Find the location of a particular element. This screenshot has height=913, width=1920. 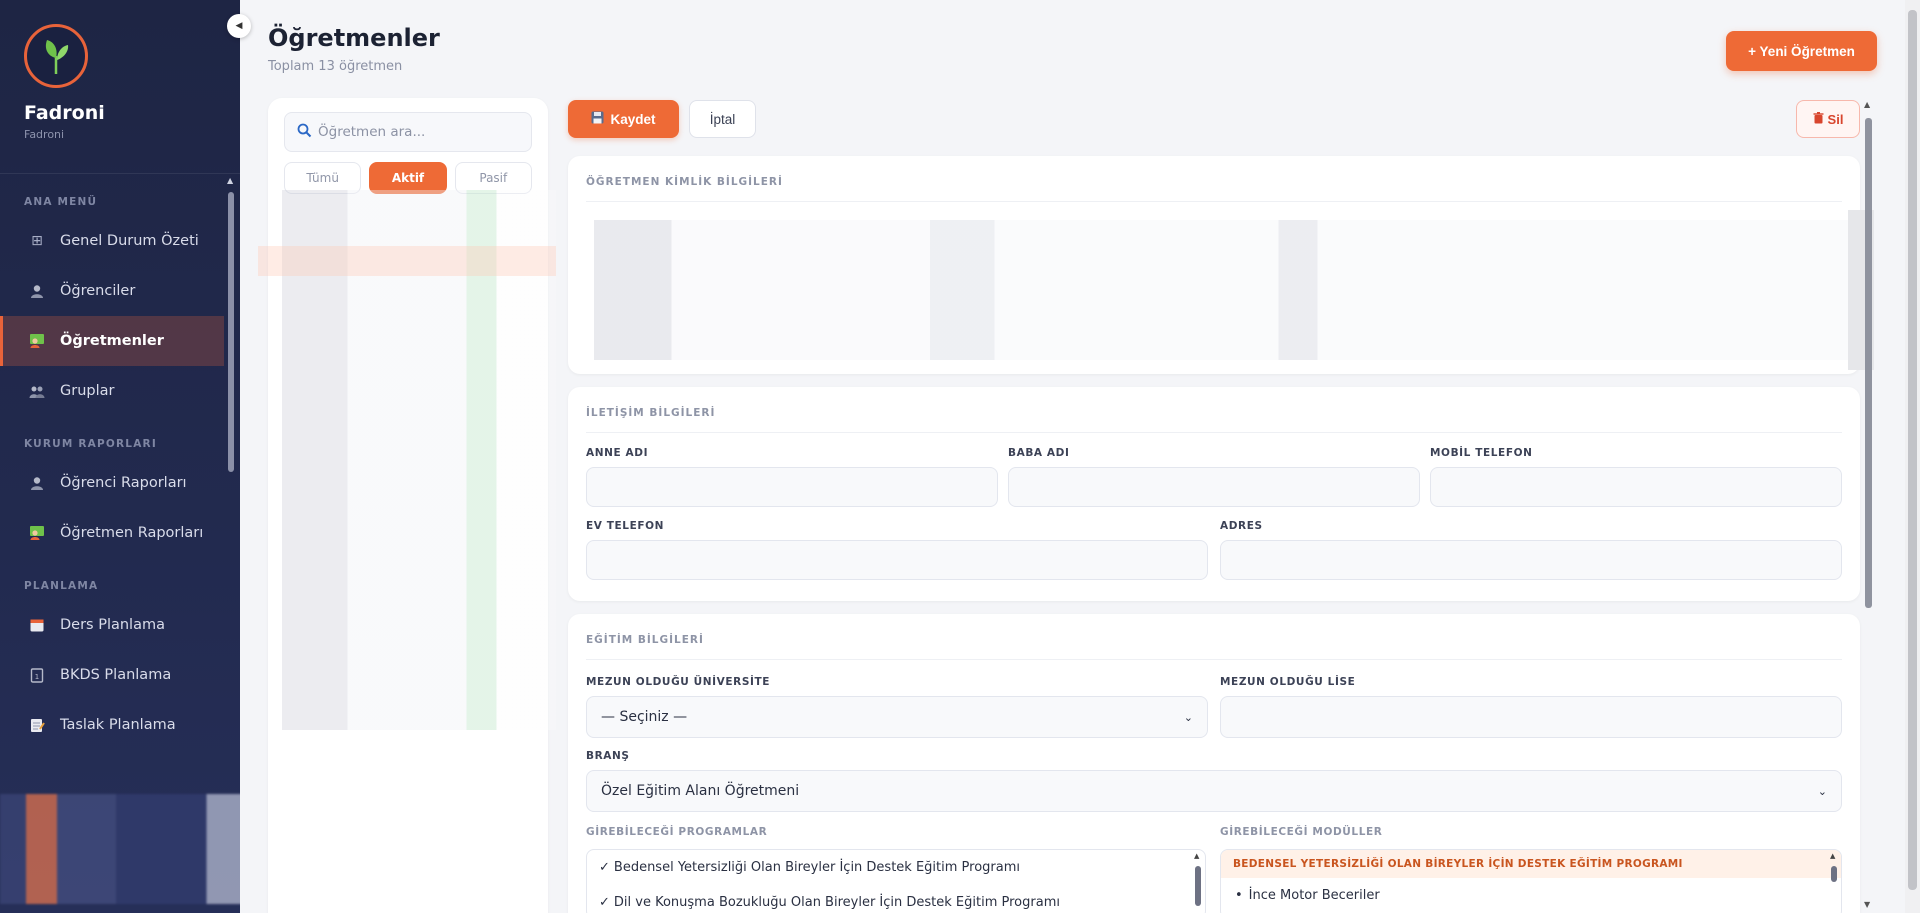

clipboard-icon: 1 is located at coordinates (37, 675).